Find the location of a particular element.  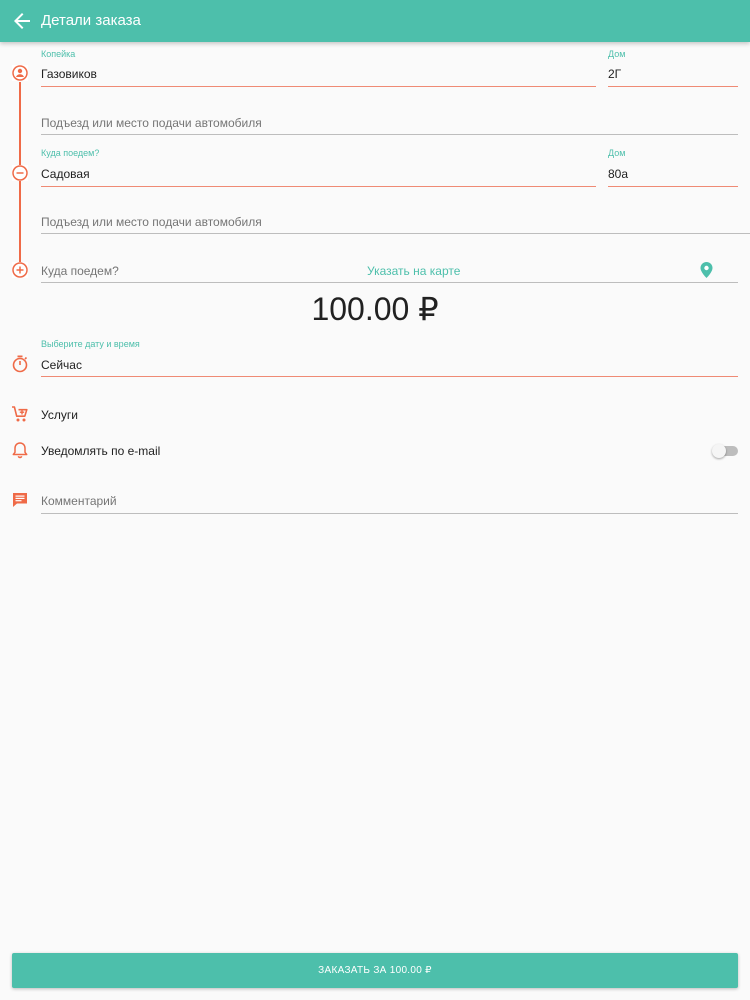

add-circle-icon is located at coordinates (20, 270).